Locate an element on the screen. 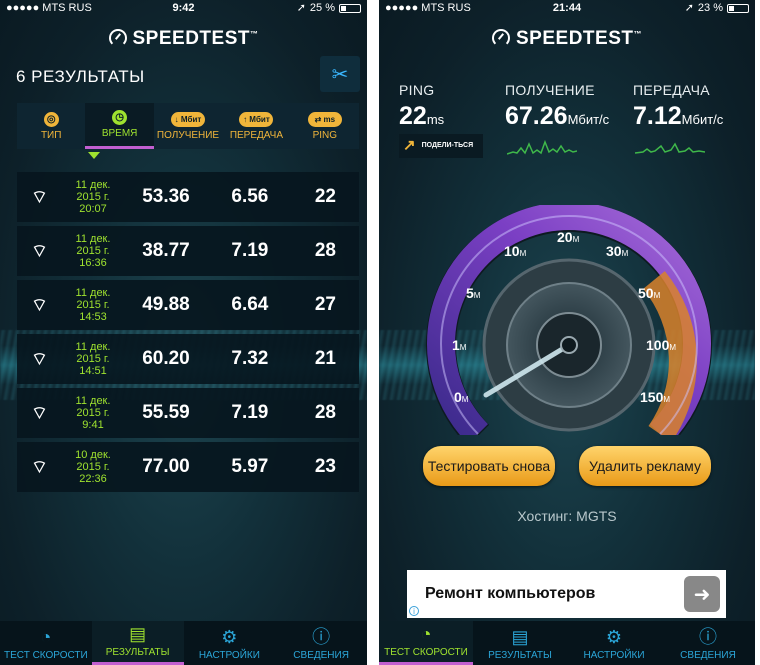 The width and height of the screenshot is (760, 665). result-upload: 6.56 is located at coordinates (250, 196).